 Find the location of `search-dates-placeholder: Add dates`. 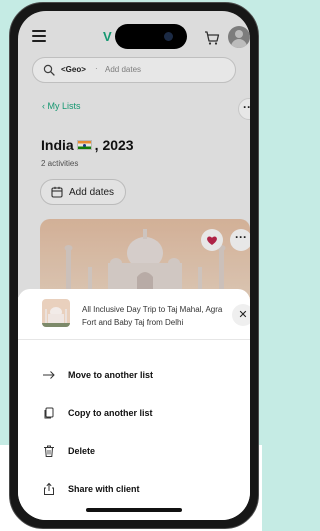

search-dates-placeholder: Add dates is located at coordinates (123, 69).